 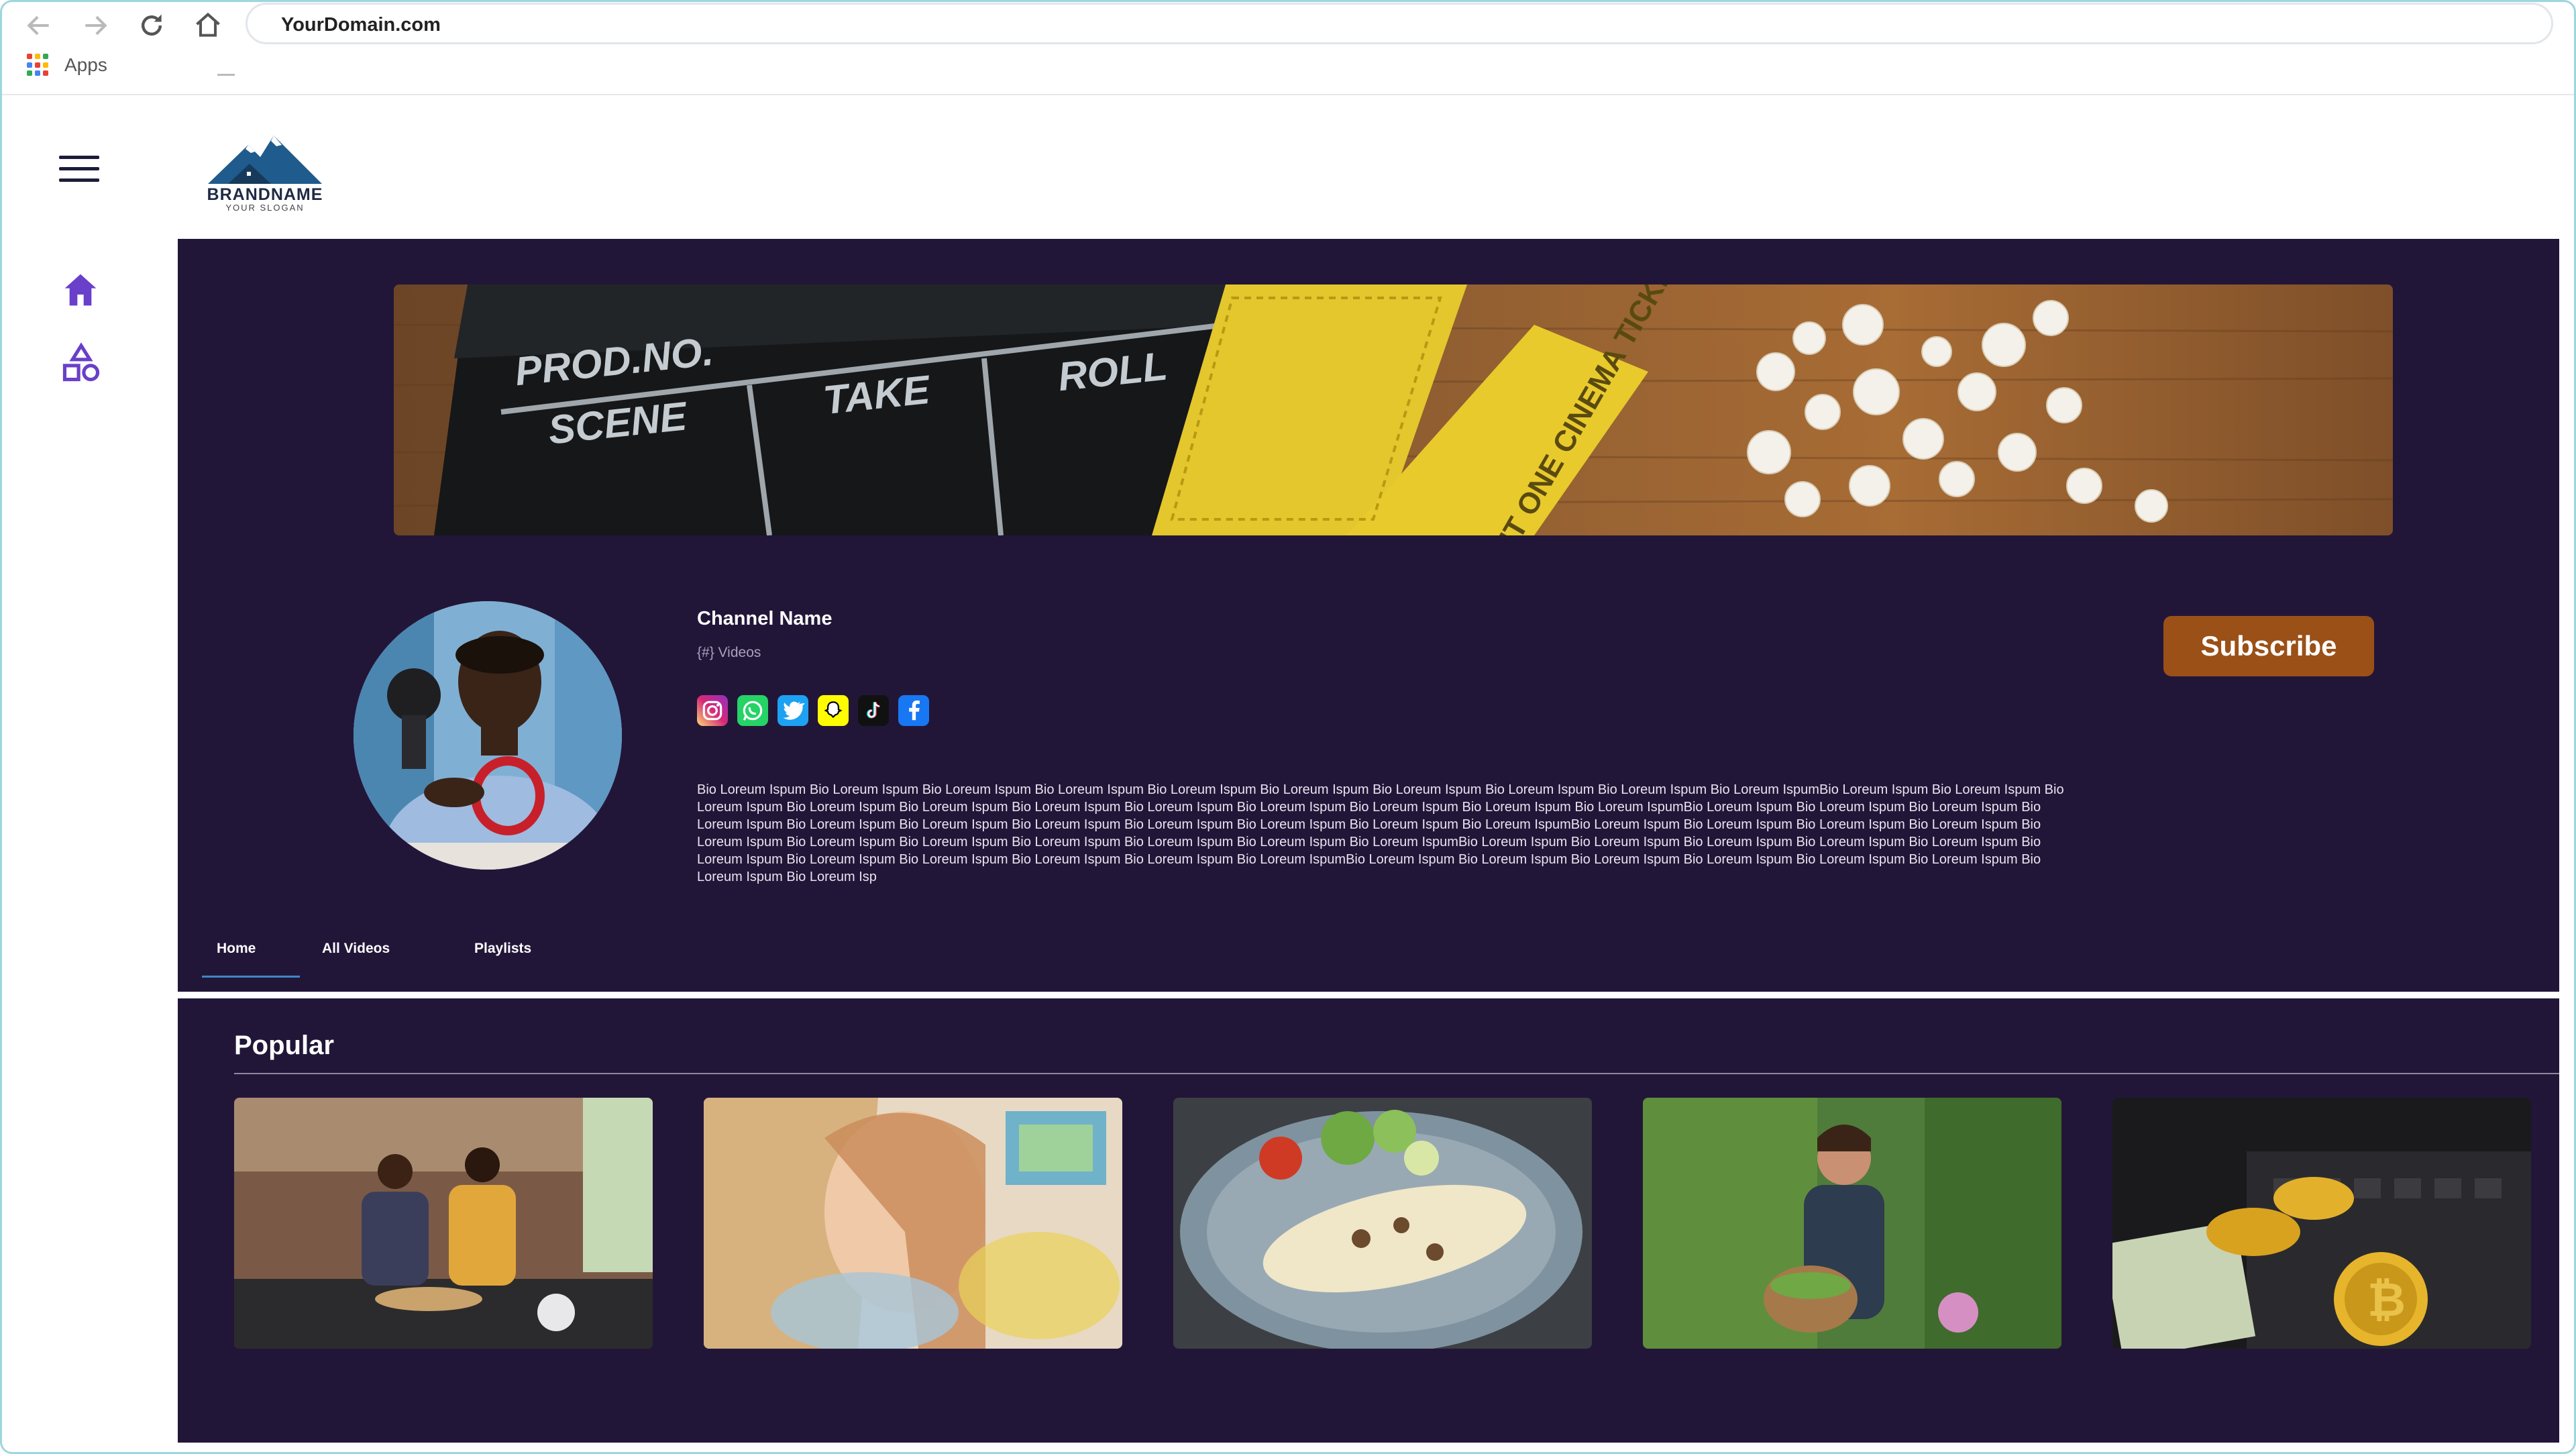 What do you see at coordinates (792, 711) in the screenshot?
I see `twitter-icon` at bounding box center [792, 711].